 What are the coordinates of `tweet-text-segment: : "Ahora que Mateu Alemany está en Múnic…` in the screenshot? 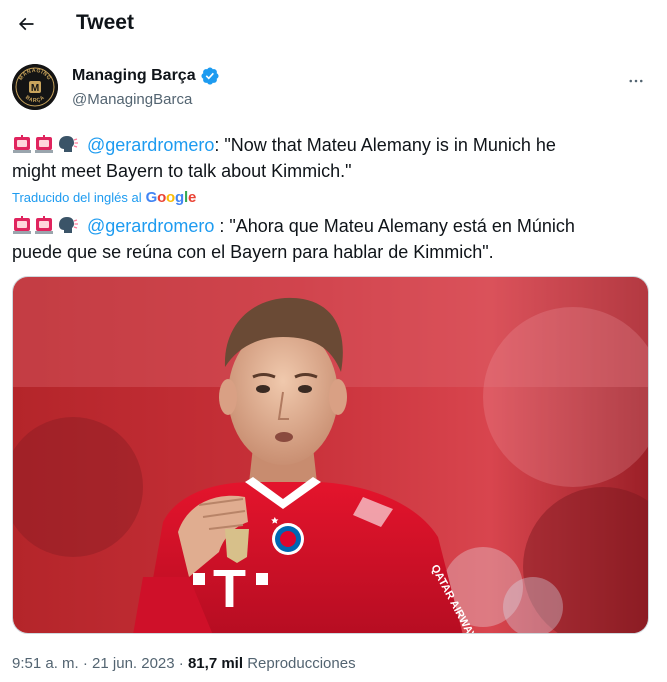 It's located at (394, 226).